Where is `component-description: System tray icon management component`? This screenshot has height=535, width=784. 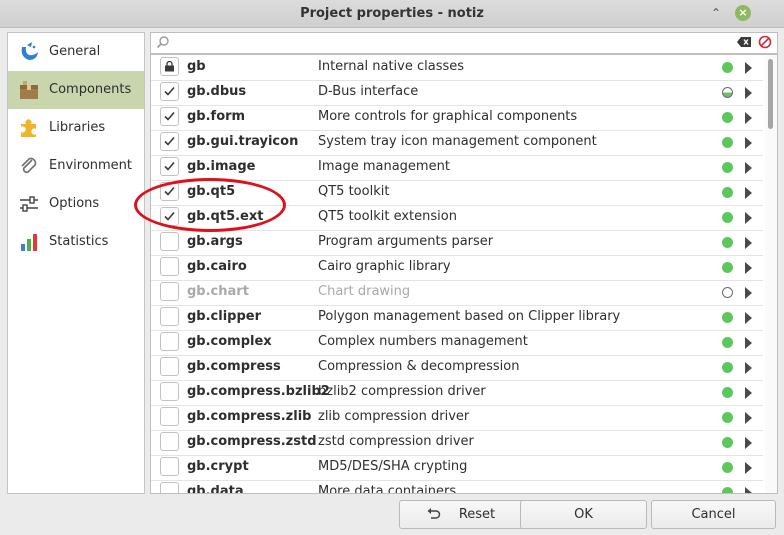
component-description: System tray icon management component is located at coordinates (457, 141).